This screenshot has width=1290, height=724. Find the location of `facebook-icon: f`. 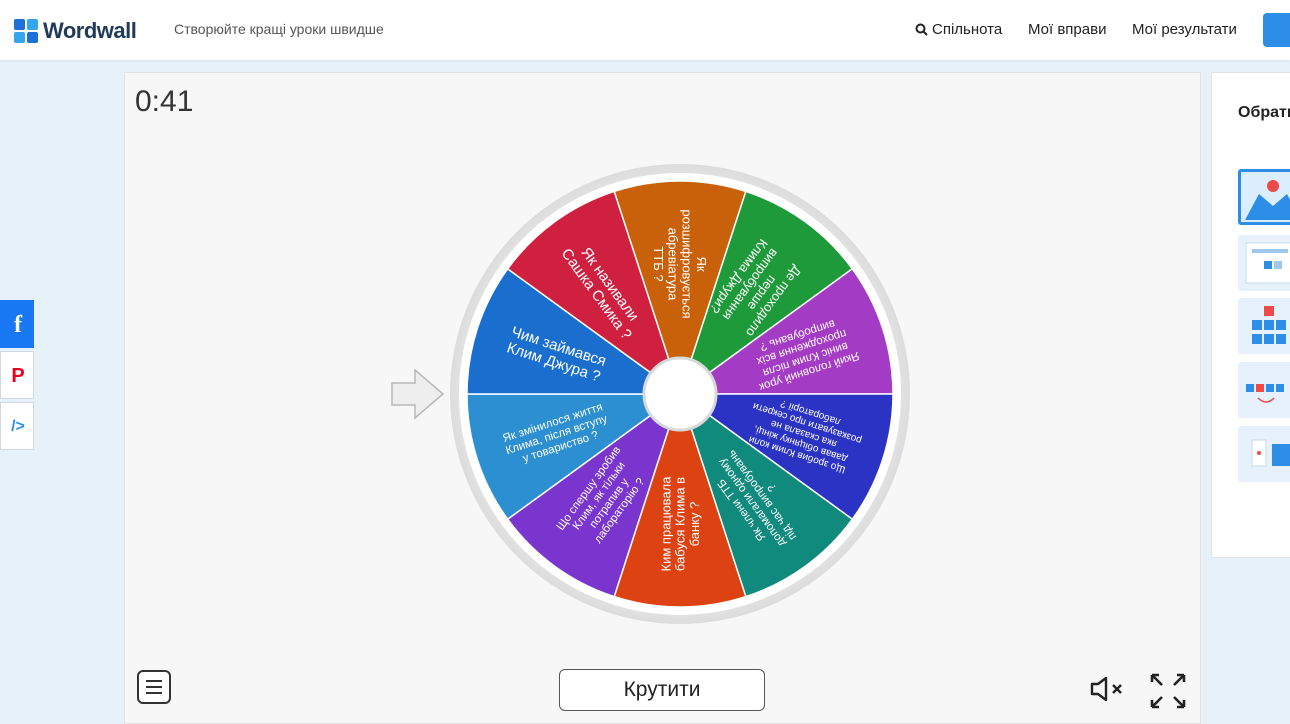

facebook-icon: f is located at coordinates (18, 325).